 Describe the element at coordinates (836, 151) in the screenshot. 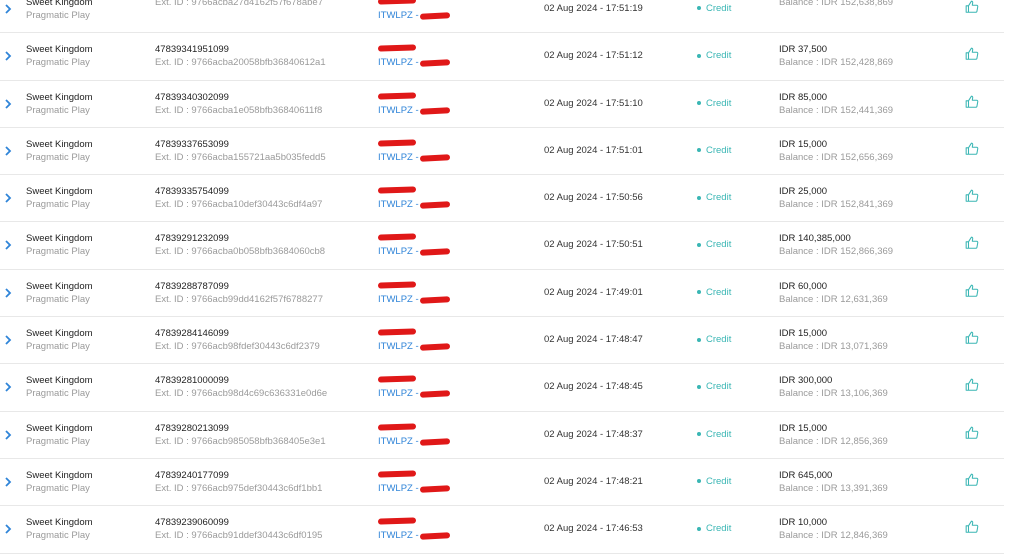

I see `amount-cell: IDR 15,000 Balance : IDR 152,656,369` at that location.